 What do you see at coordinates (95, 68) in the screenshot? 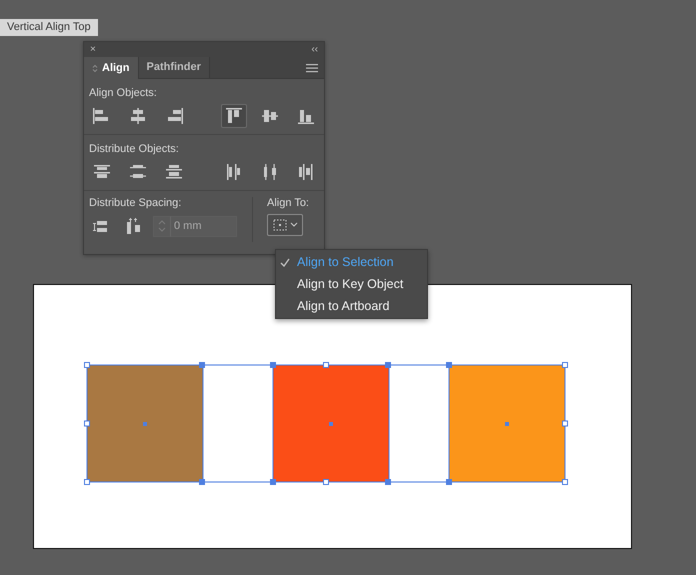
I see `reorder-icon` at bounding box center [95, 68].